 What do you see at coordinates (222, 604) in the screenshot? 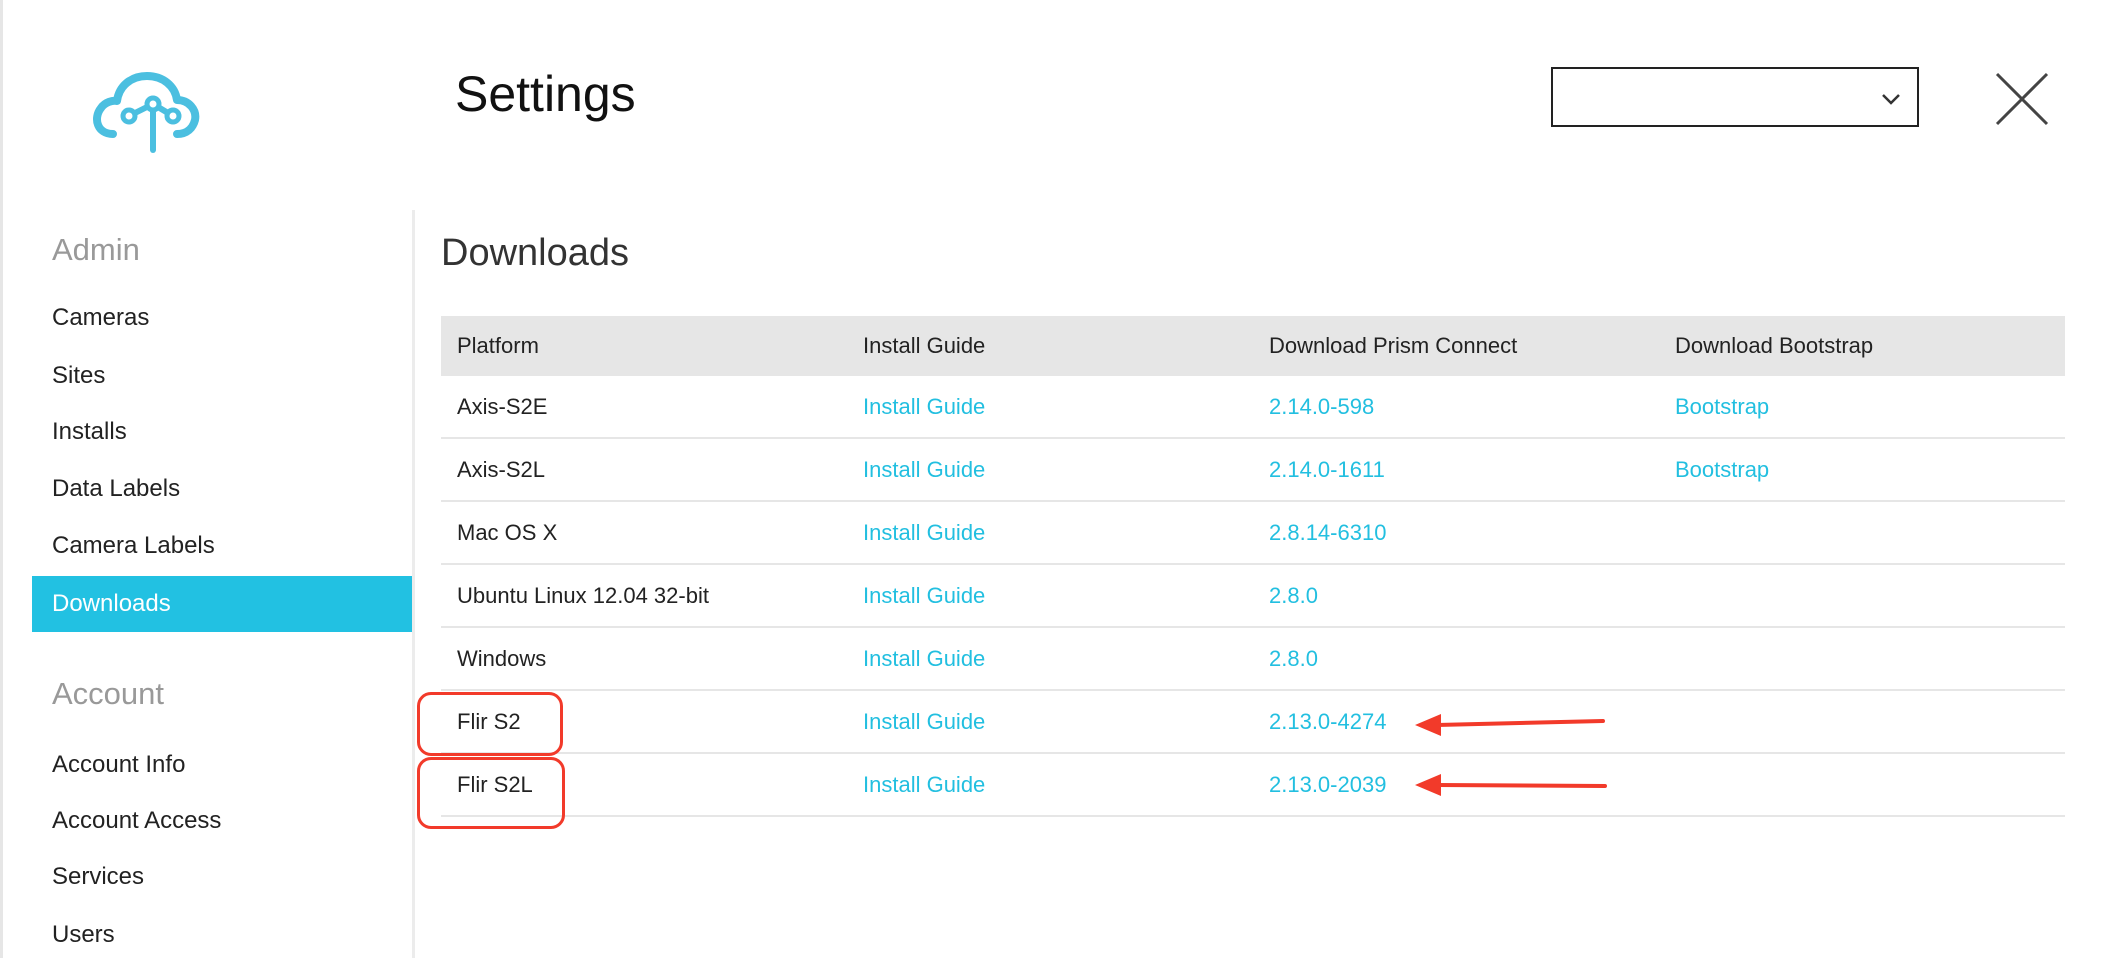
I see `sidebar-item-downloads: Downloads` at bounding box center [222, 604].